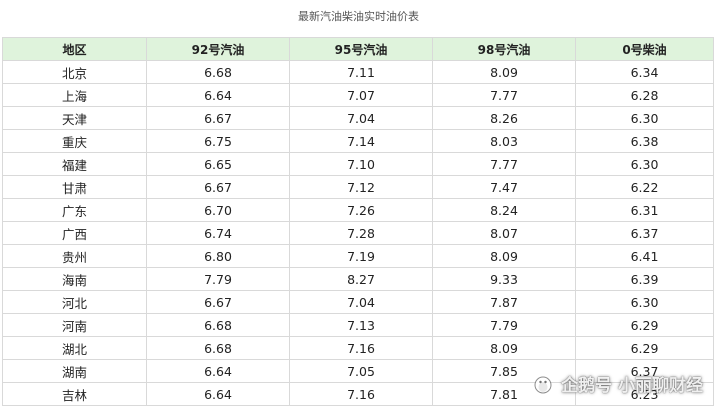 Image resolution: width=717 pixels, height=406 pixels. What do you see at coordinates (644, 72) in the screenshot?
I see `cell-0-diesel: 6.34` at bounding box center [644, 72].